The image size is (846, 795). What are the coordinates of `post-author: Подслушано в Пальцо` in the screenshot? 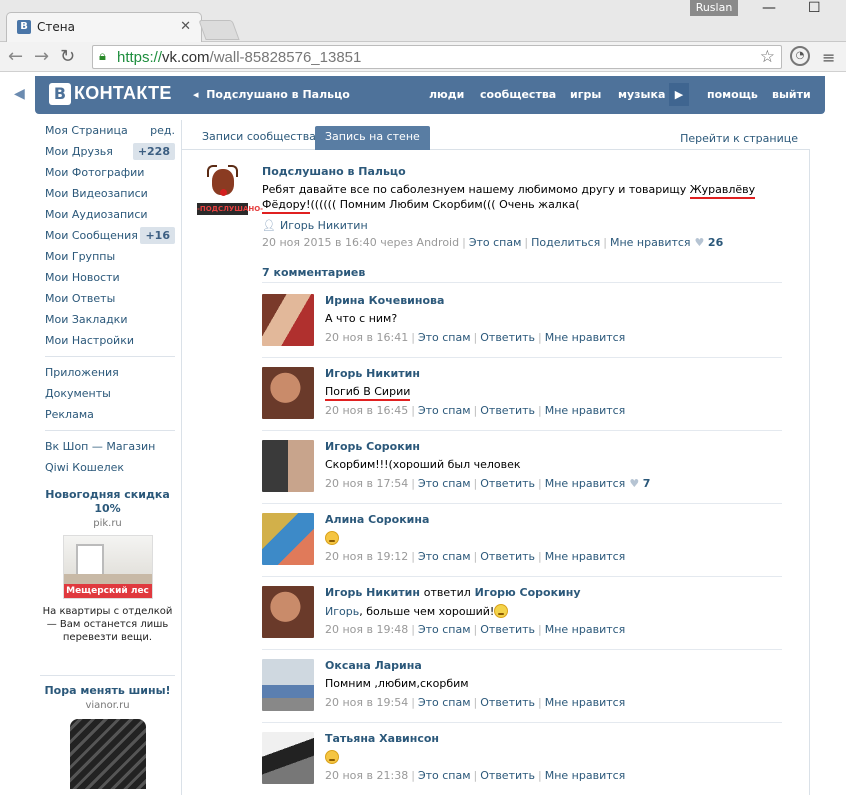 It's located at (334, 171).